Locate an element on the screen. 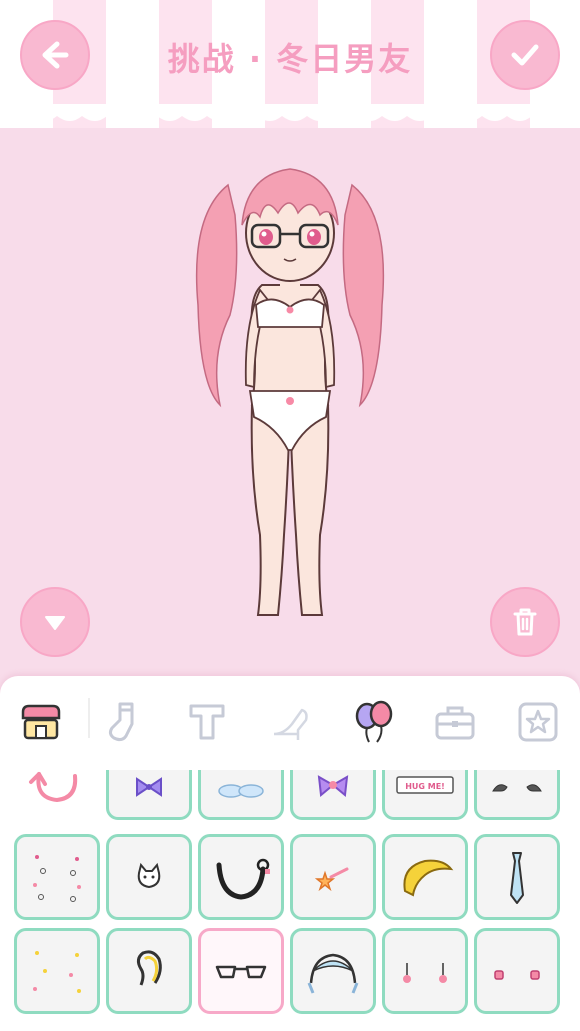 This screenshot has height=1031, width=580. back-button is located at coordinates (55, 55).